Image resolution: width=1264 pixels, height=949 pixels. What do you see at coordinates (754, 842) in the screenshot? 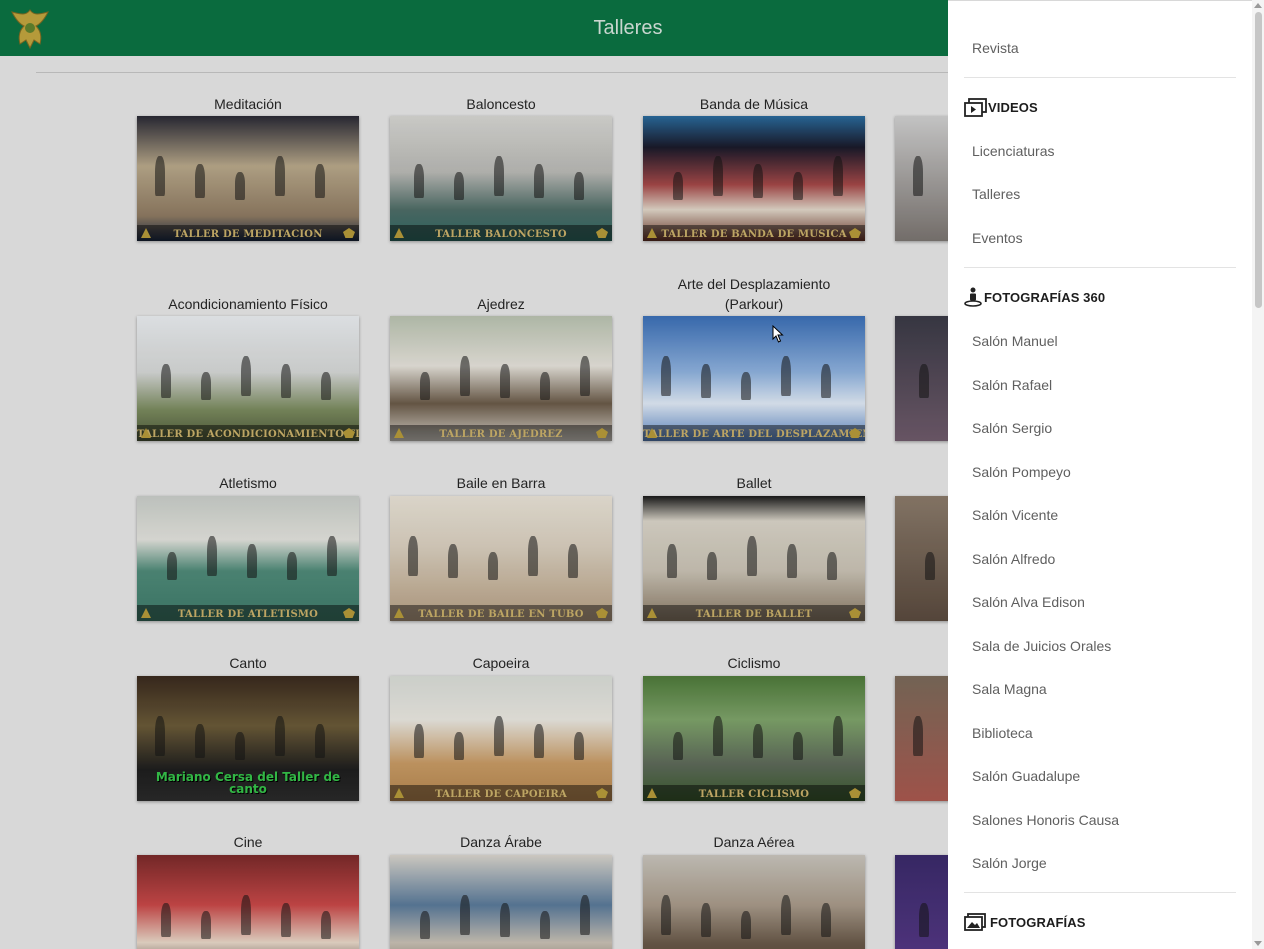
I see `workshop-title: Danza Aérea` at bounding box center [754, 842].